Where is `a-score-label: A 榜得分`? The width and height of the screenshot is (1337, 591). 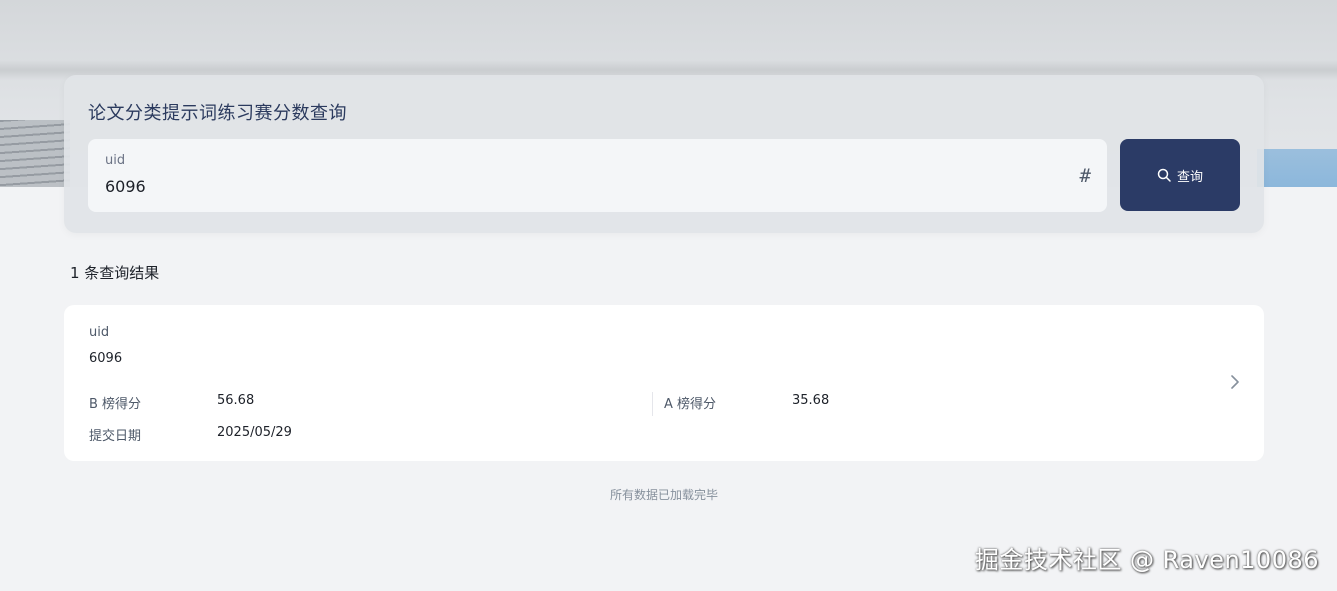
a-score-label: A 榜得分 is located at coordinates (690, 404).